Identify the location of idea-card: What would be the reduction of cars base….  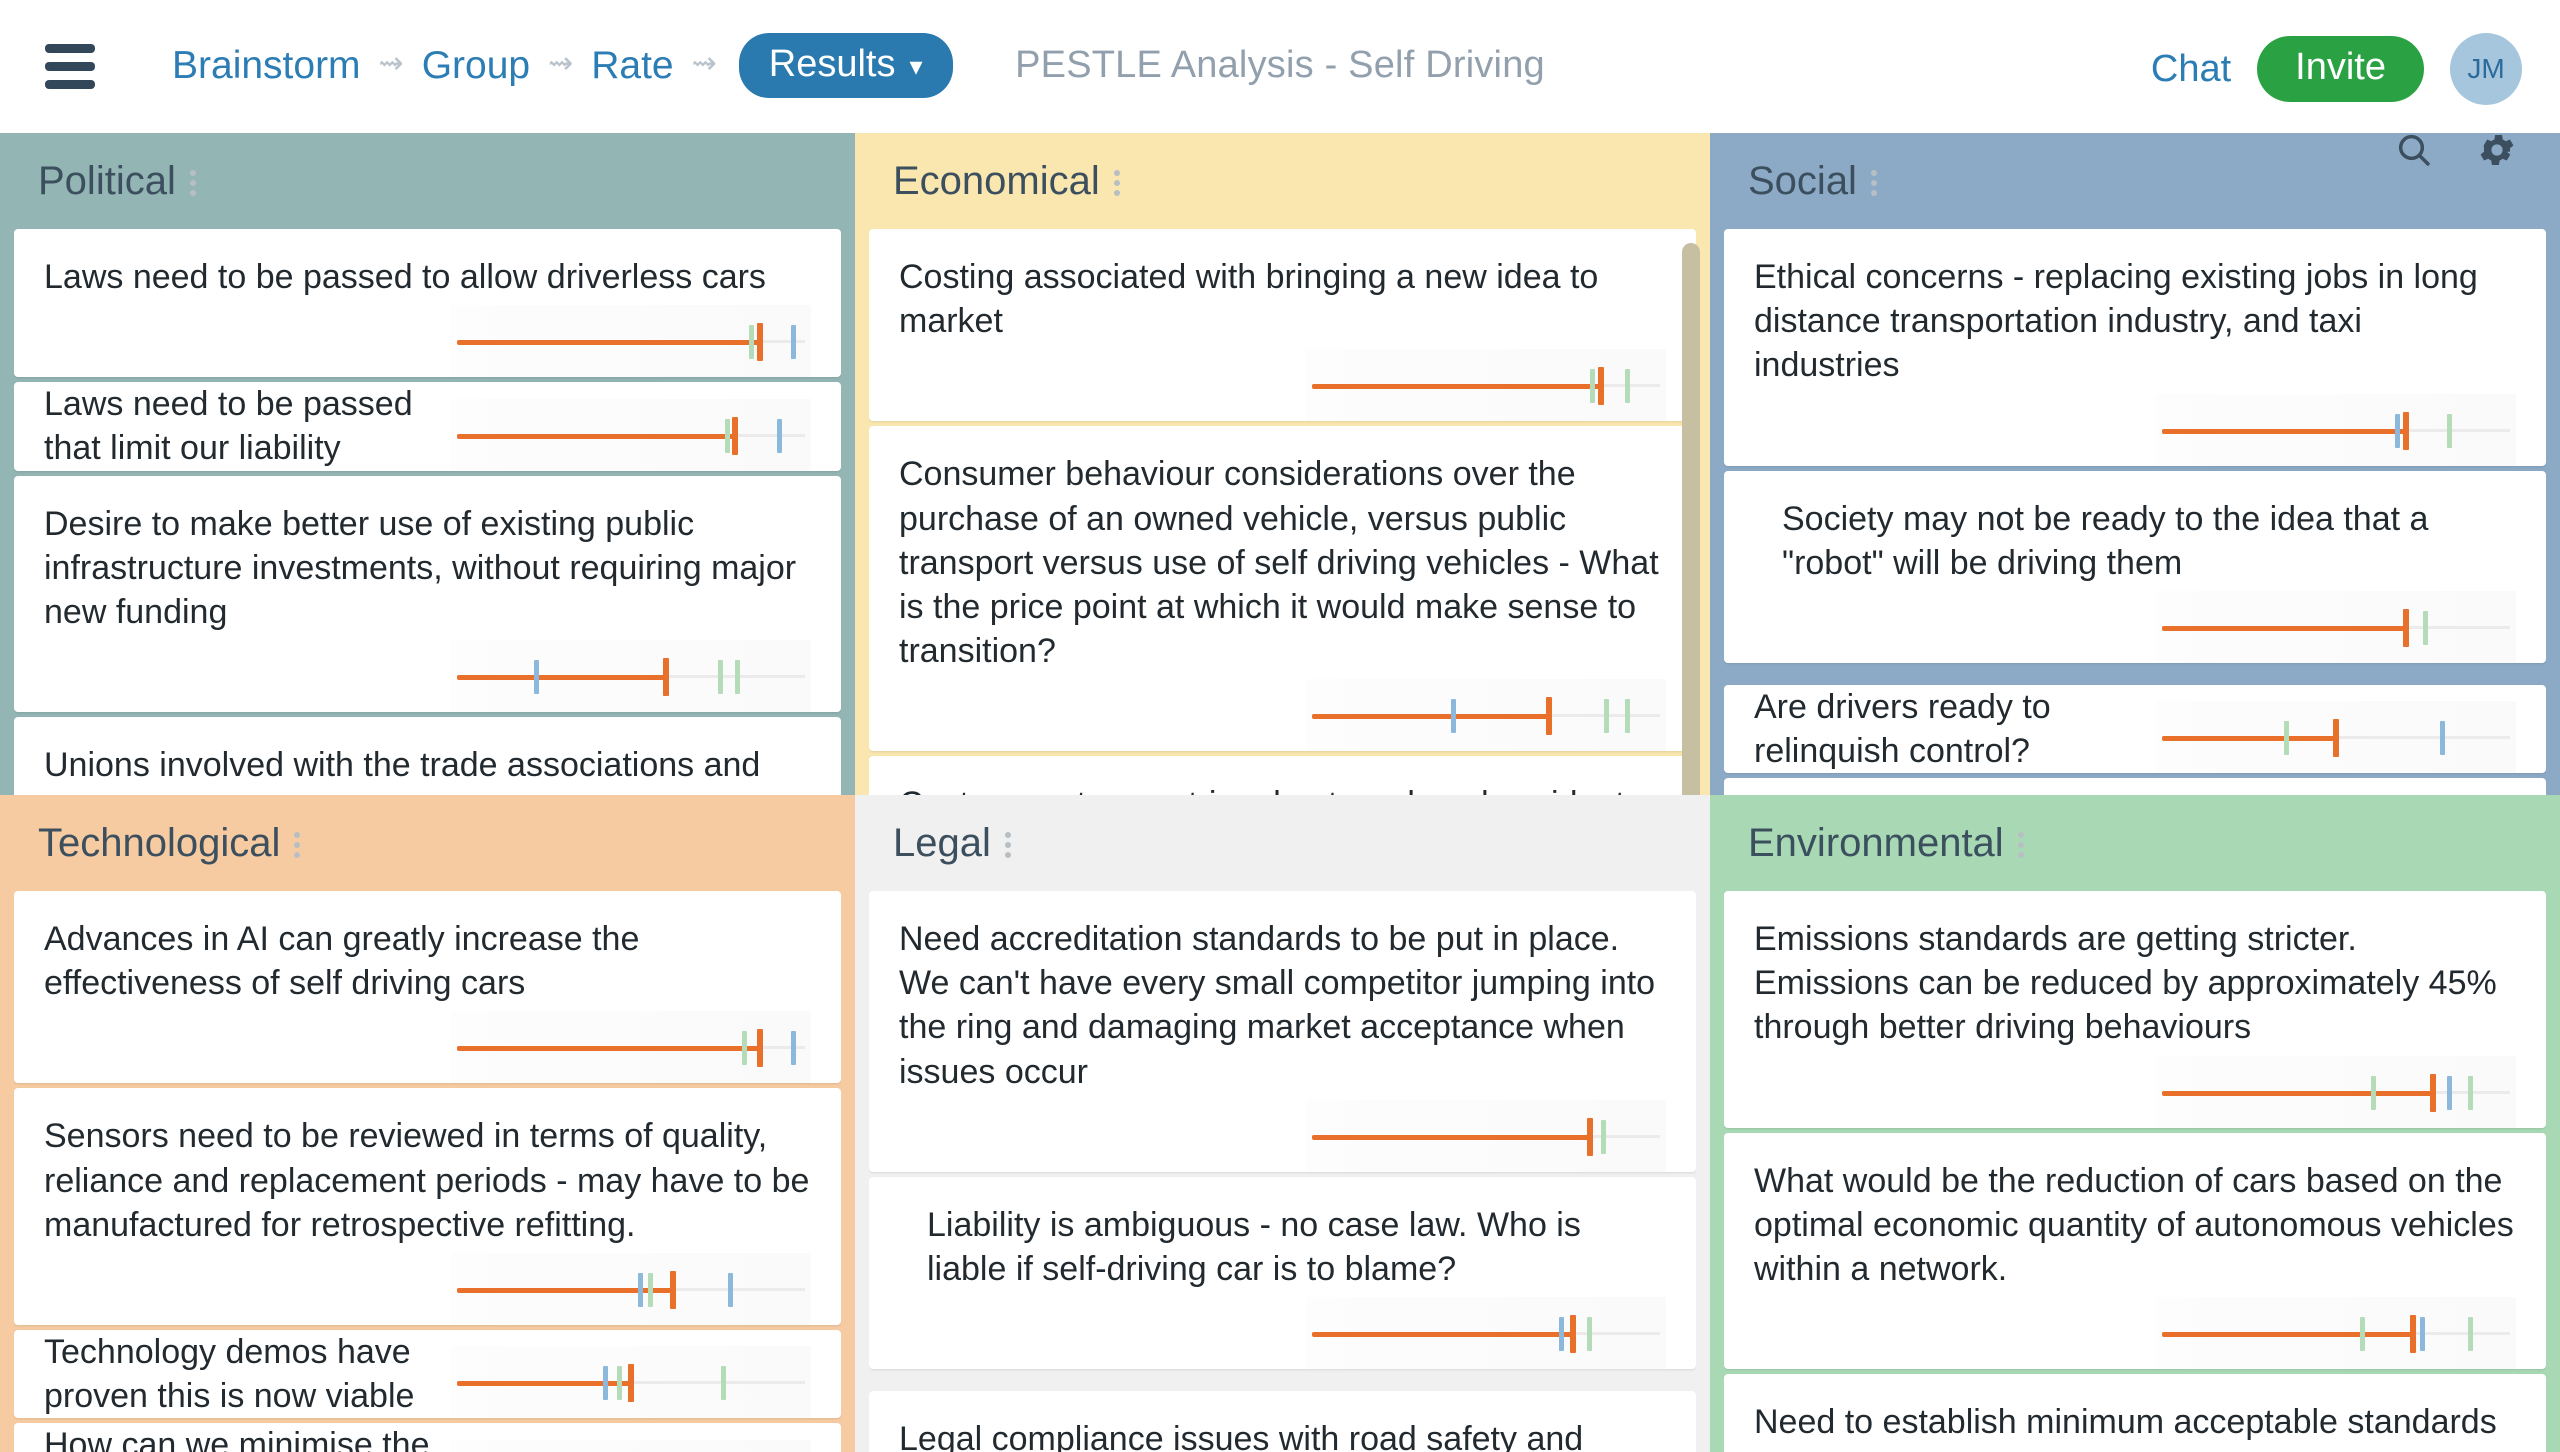
(2135, 1251).